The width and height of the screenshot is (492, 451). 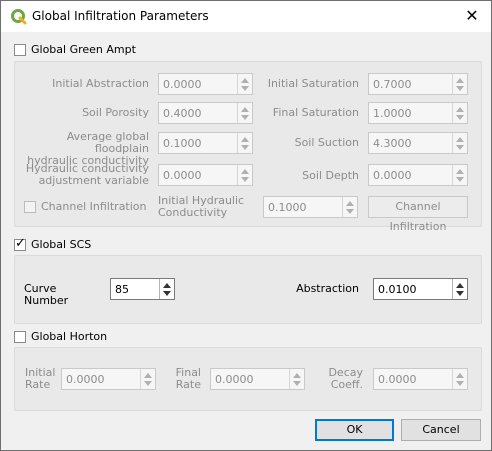 I want to click on channel-infiltration-checkbox, so click(x=30, y=206).